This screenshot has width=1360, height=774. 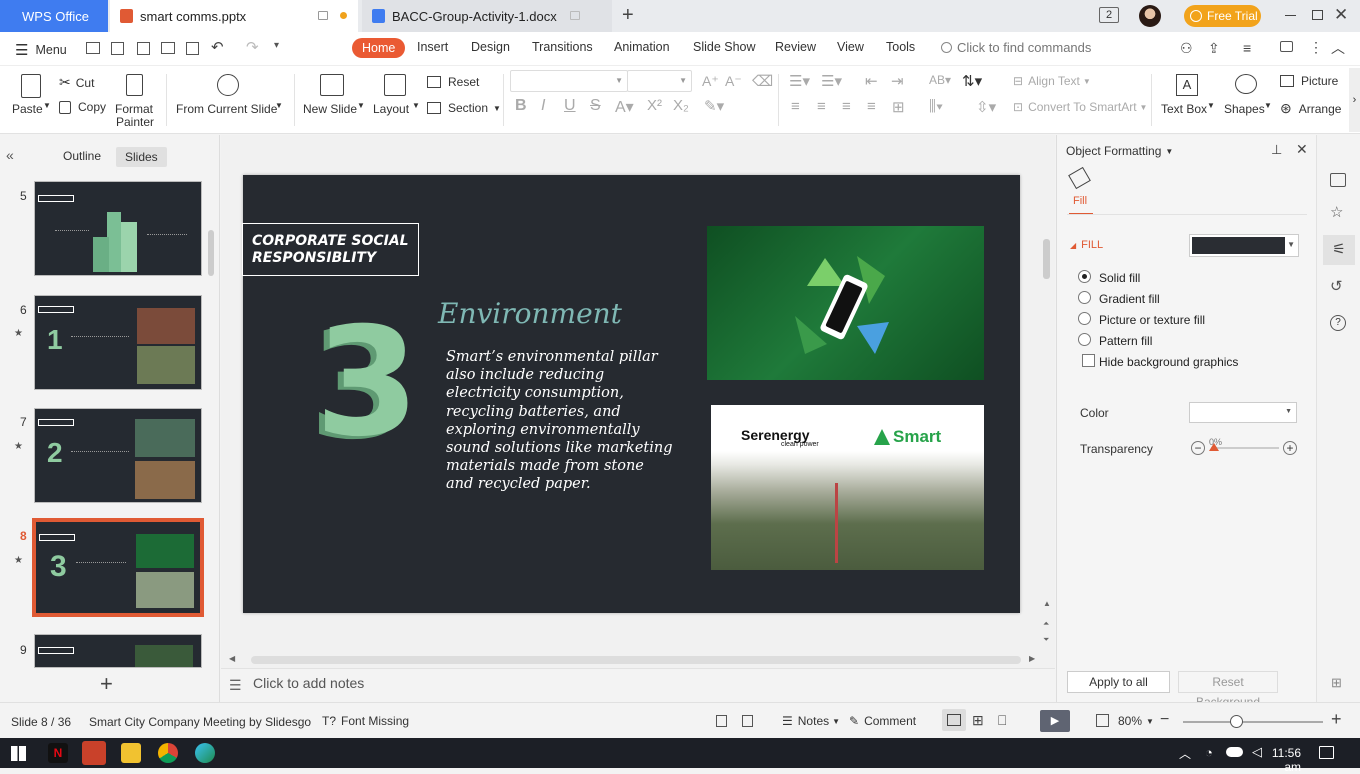 I want to click on decrease-font-icon: A⁻, so click(x=733, y=81).